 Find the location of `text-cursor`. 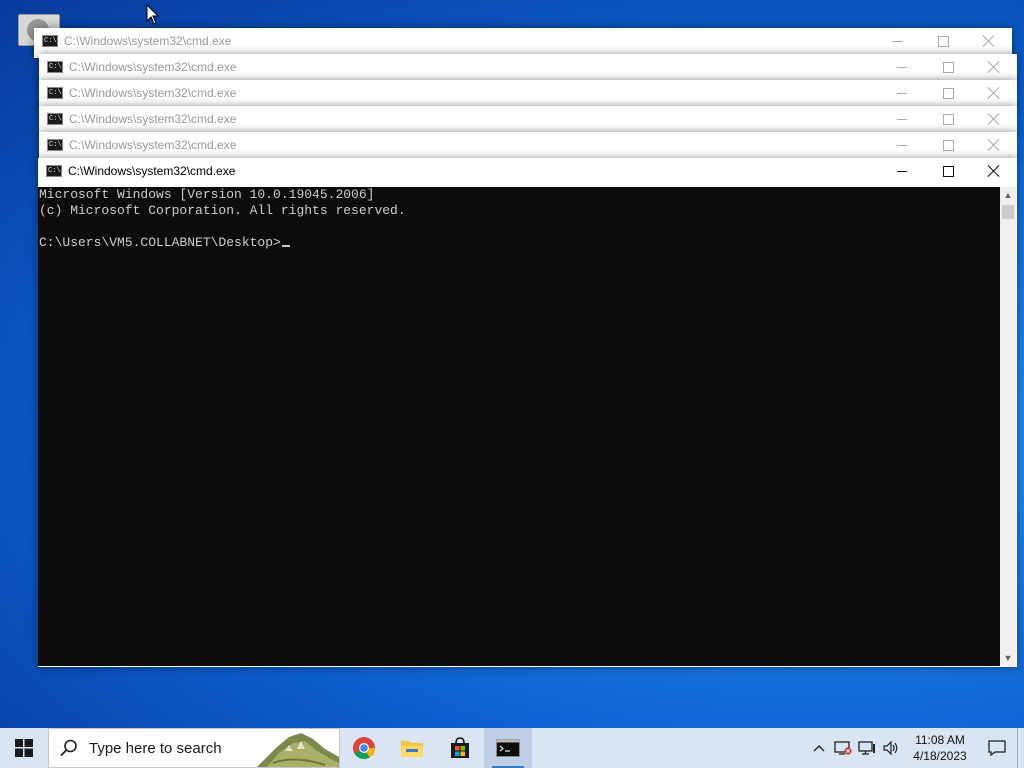

text-cursor is located at coordinates (285, 246).